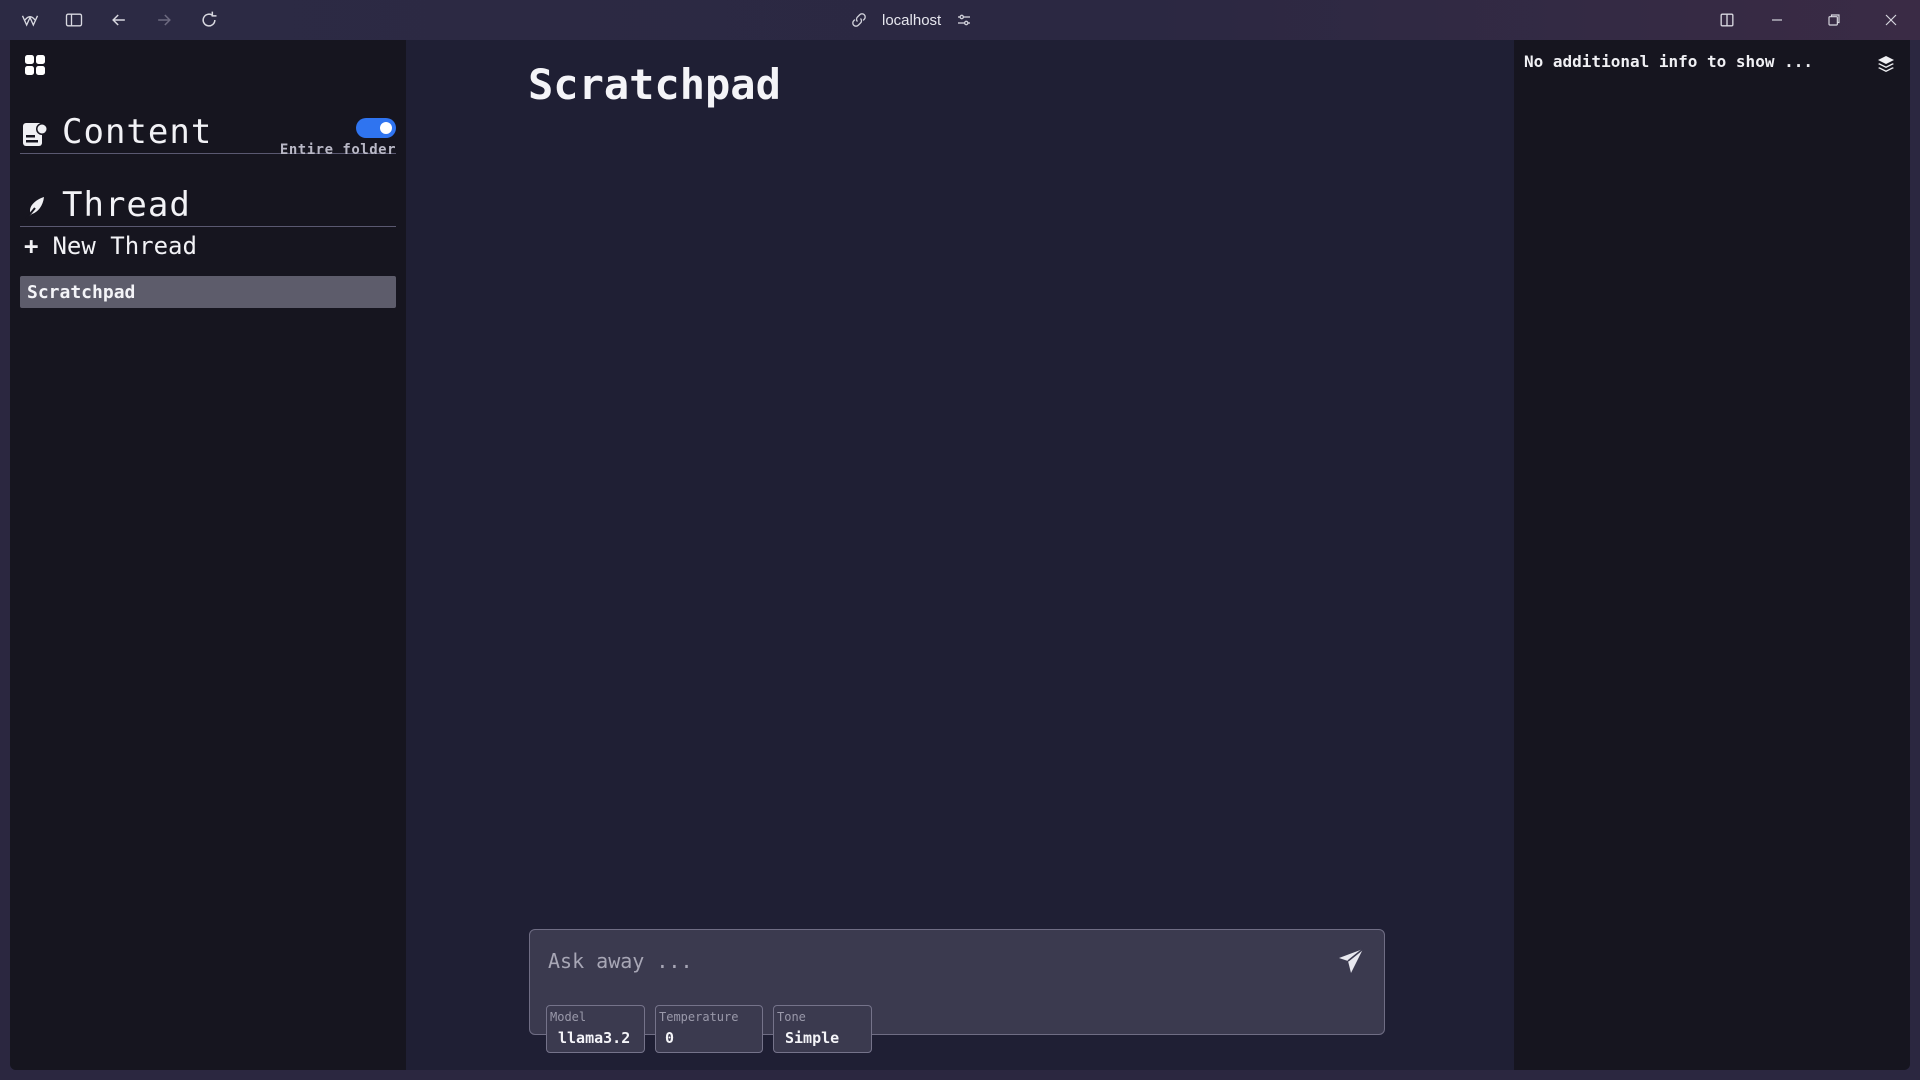  What do you see at coordinates (35, 65) in the screenshot?
I see `apps-grid-icon` at bounding box center [35, 65].